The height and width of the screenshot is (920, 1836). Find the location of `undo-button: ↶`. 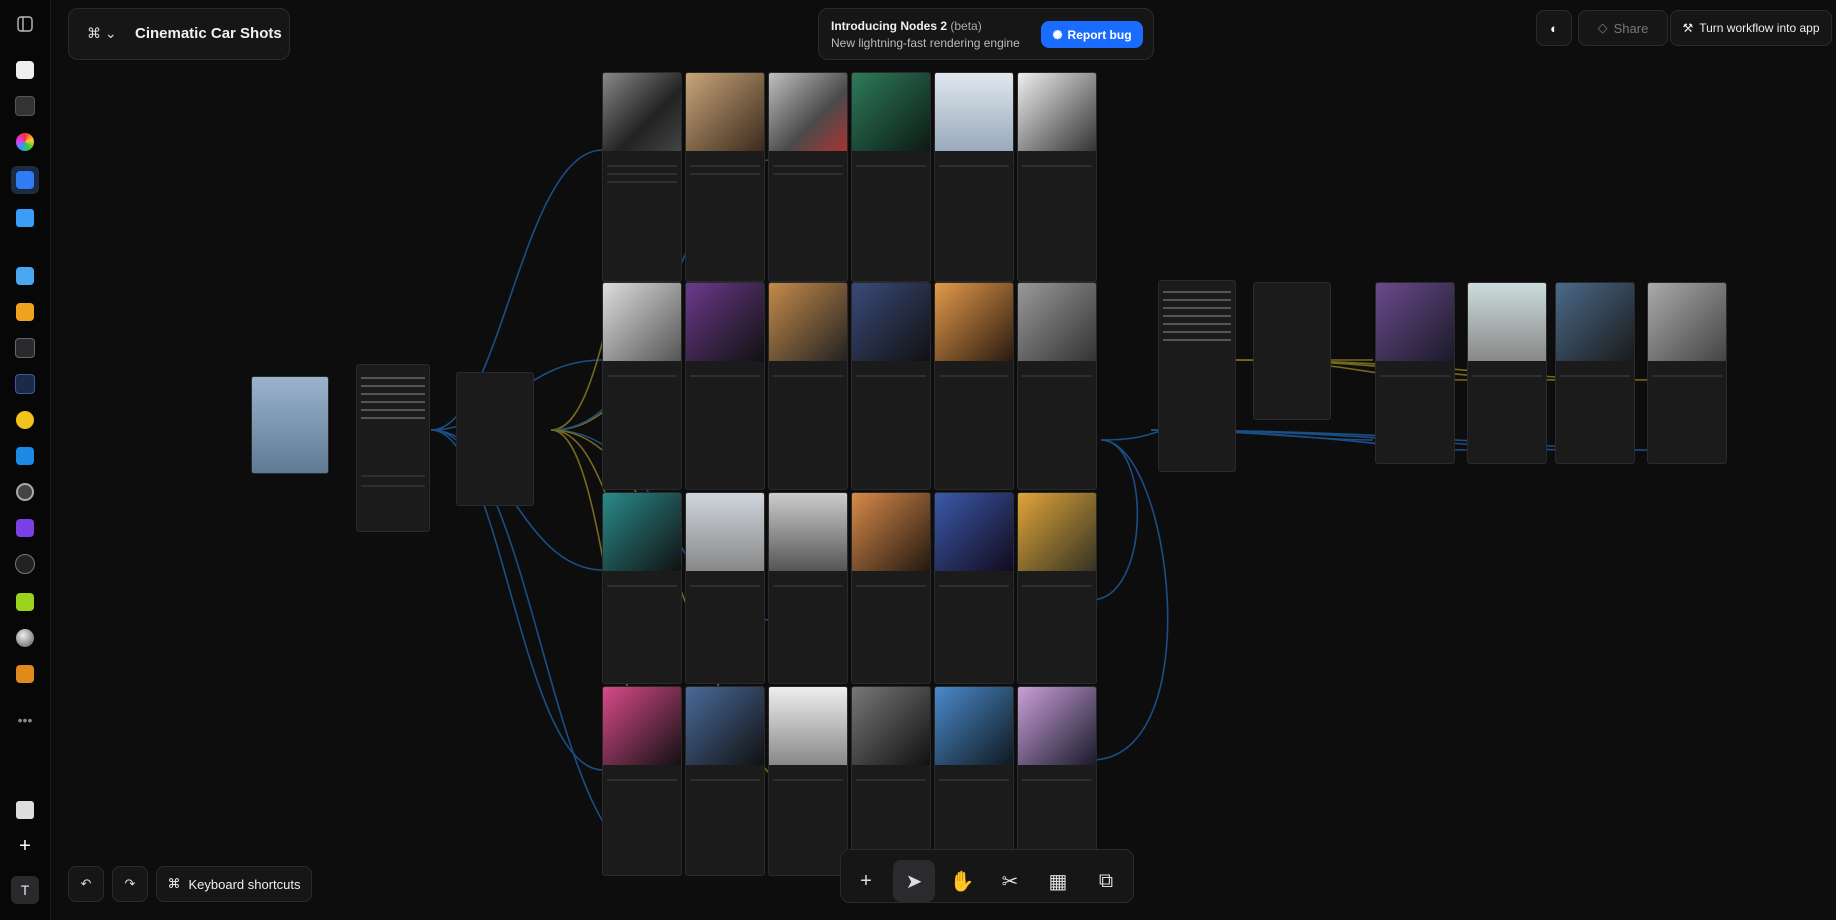

undo-button: ↶ is located at coordinates (86, 884).